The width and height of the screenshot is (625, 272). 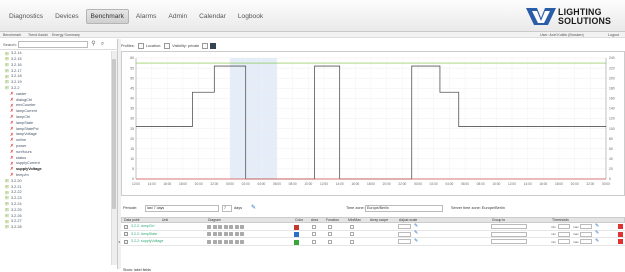 What do you see at coordinates (53, 44) in the screenshot?
I see `search-input` at bounding box center [53, 44].